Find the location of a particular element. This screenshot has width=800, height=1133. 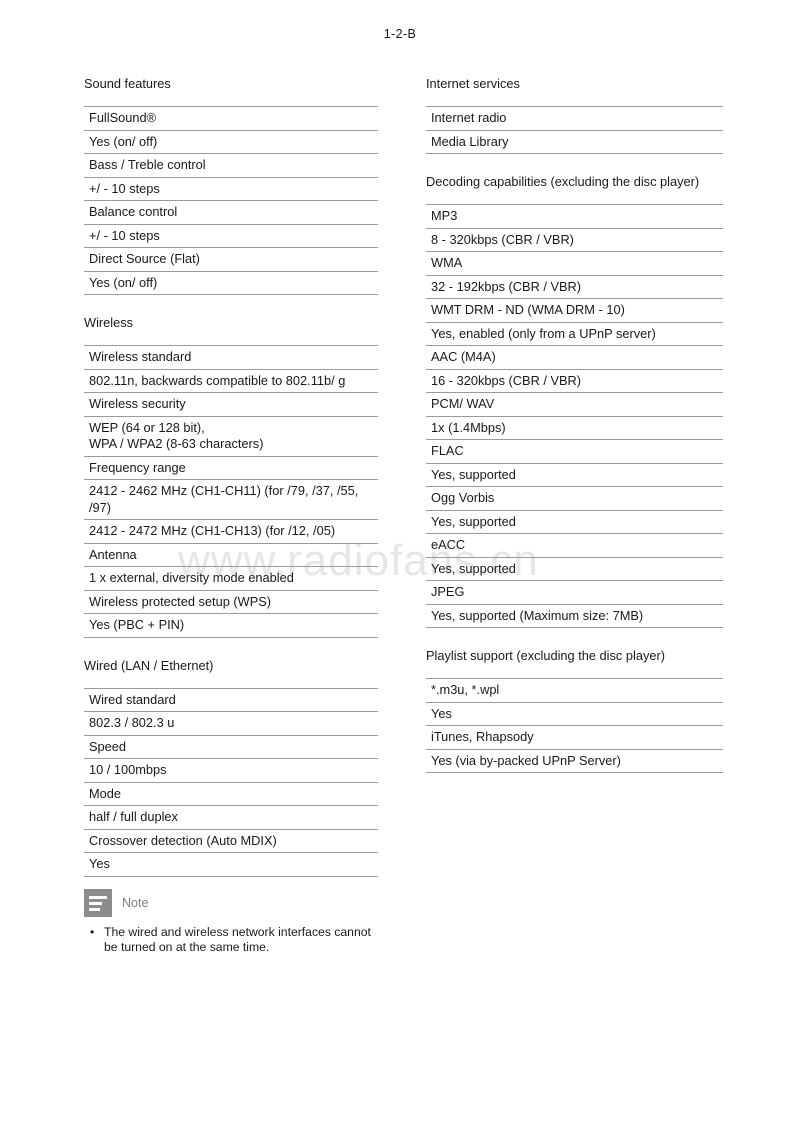

table-row: iTunes, Rhapsody is located at coordinates (574, 737).